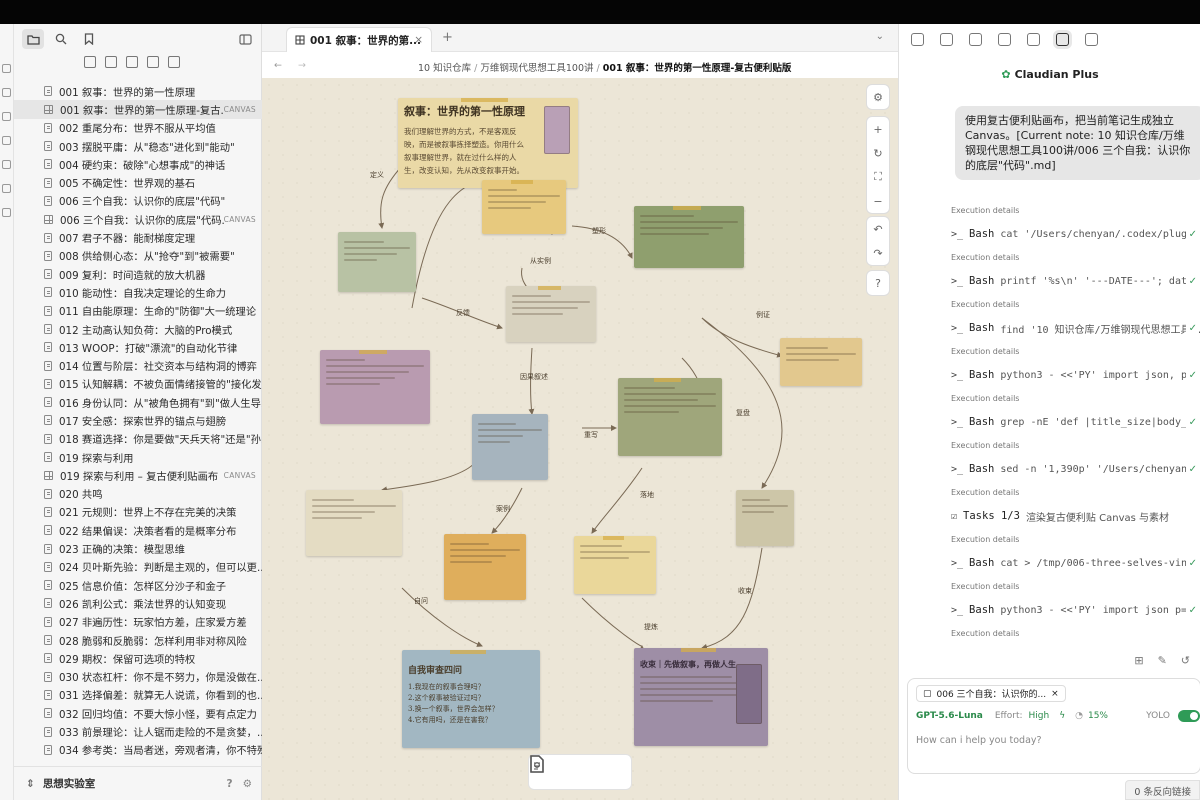  What do you see at coordinates (138, 457) in the screenshot?
I see `file-item: 019 探索与利用` at bounding box center [138, 457].